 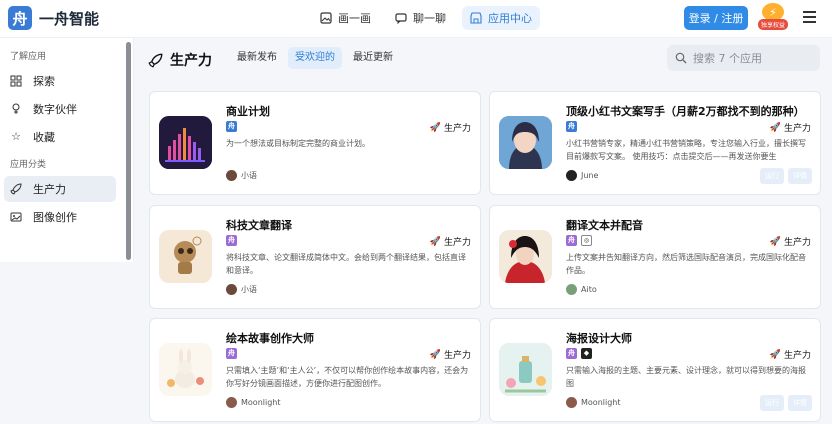 What do you see at coordinates (16, 108) in the screenshot?
I see `partner-icon` at bounding box center [16, 108].